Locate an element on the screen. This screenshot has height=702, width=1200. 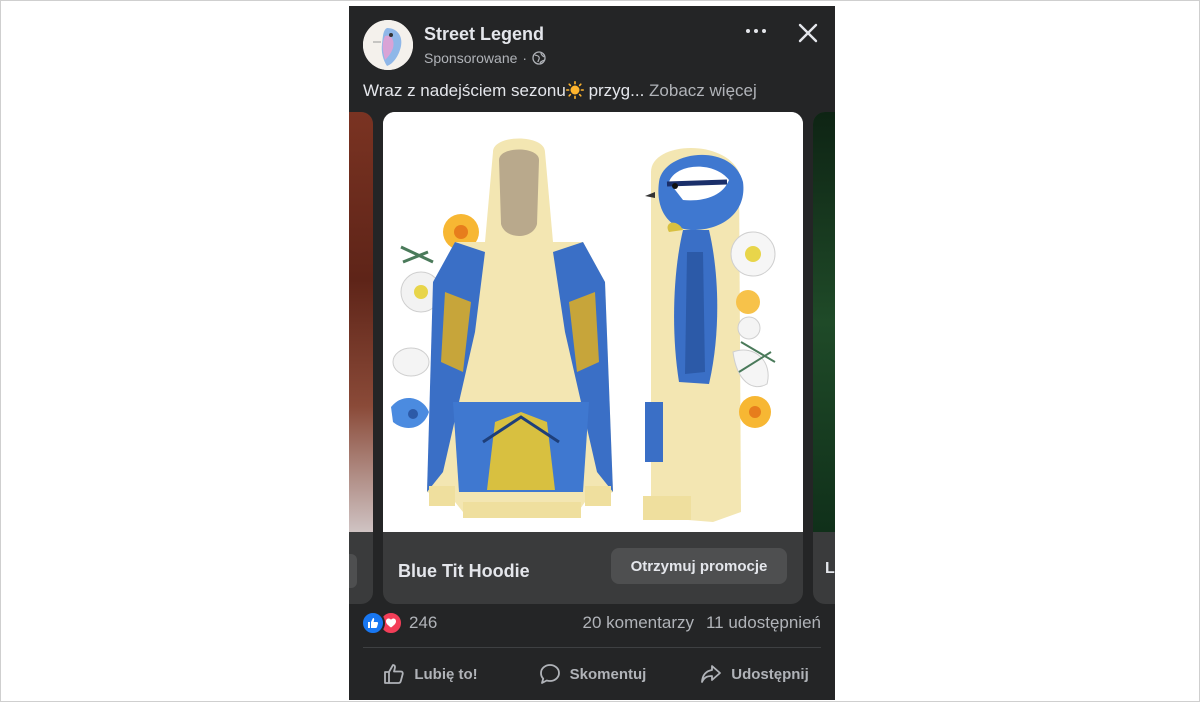
sponsored-row: Sponsorowane · is located at coordinates (485, 58).